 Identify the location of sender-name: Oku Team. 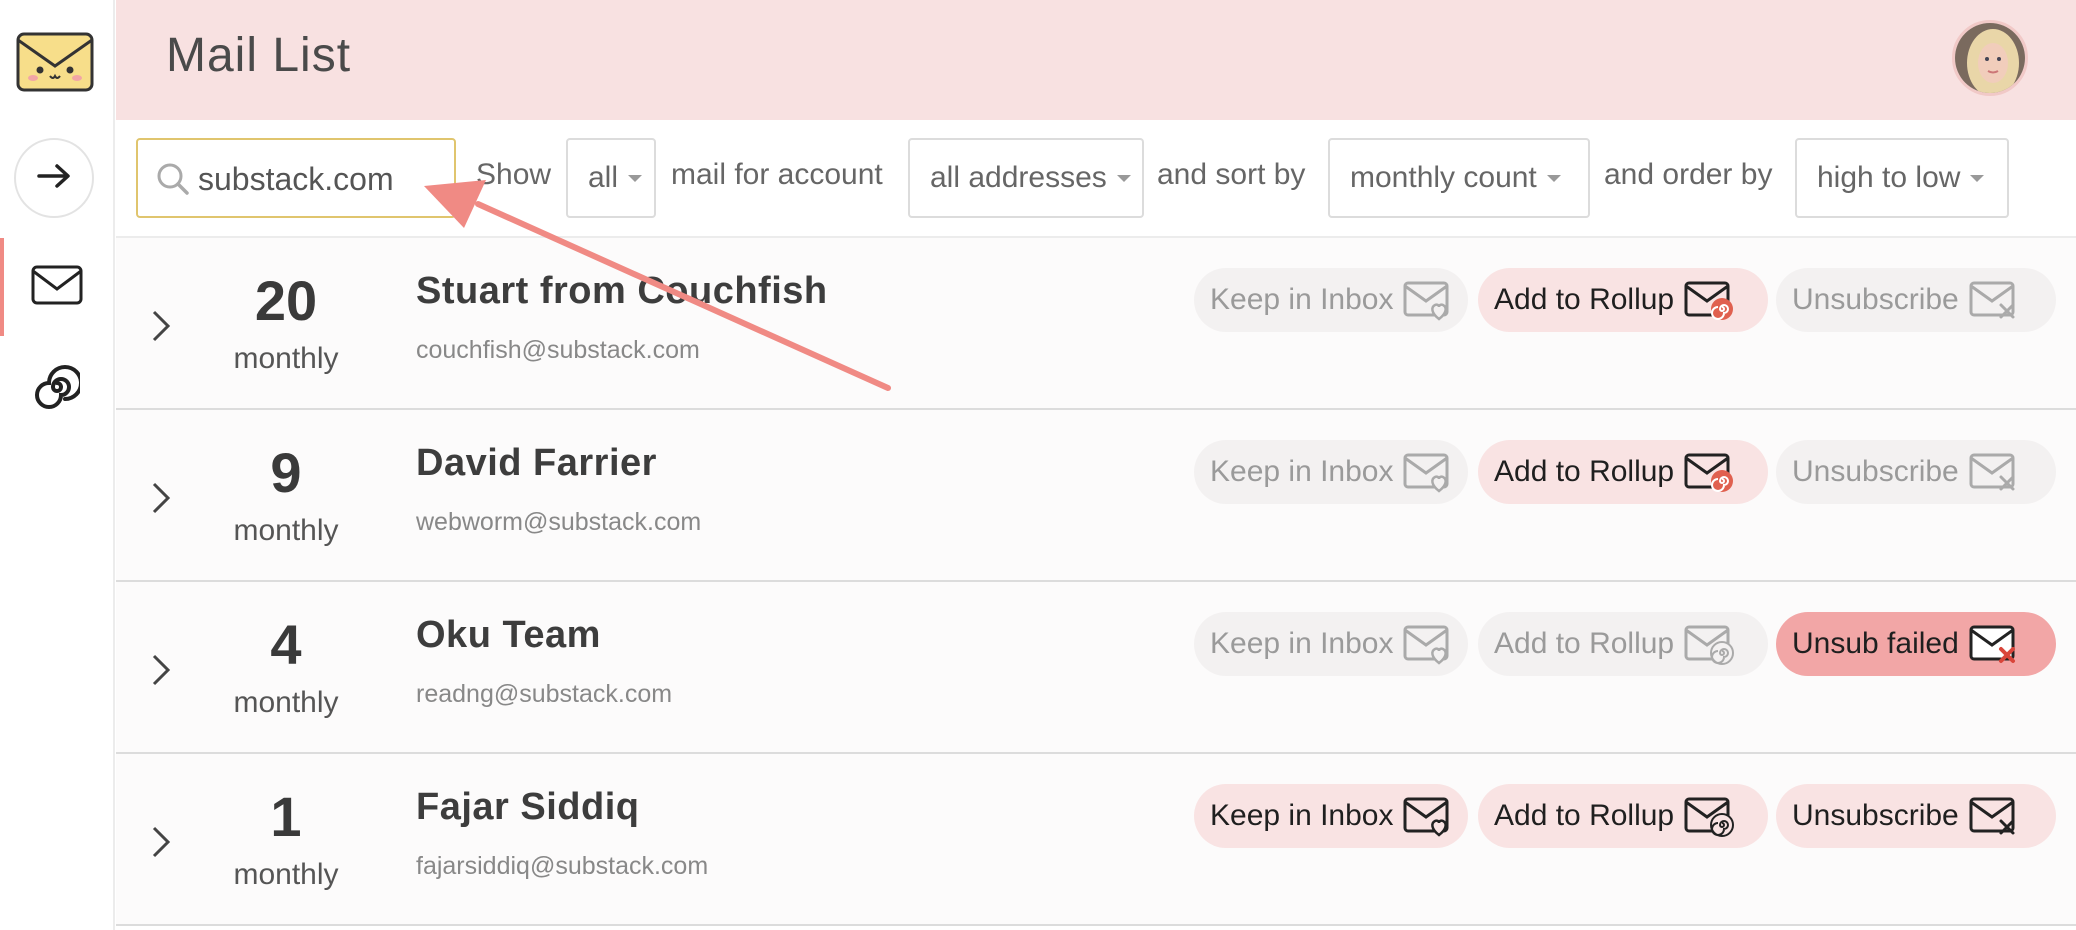
(508, 635).